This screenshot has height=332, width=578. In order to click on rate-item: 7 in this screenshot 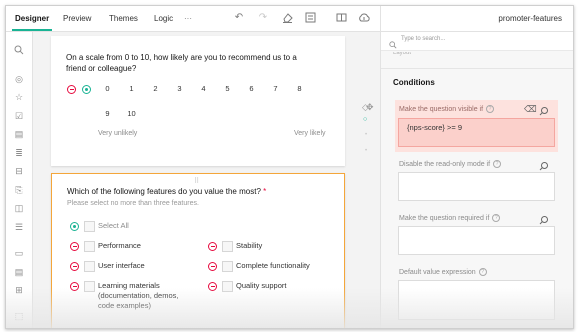, I will do `click(275, 88)`.